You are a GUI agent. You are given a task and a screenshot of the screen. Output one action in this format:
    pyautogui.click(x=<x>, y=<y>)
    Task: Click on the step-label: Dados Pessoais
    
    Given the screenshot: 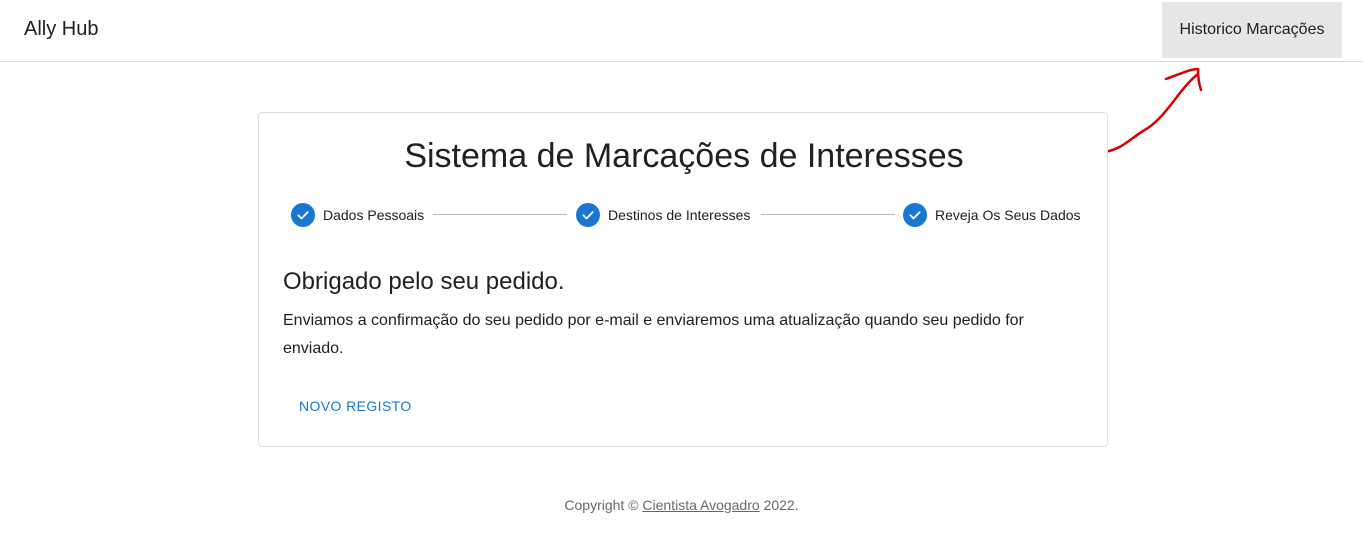 What is the action you would take?
    pyautogui.click(x=374, y=215)
    